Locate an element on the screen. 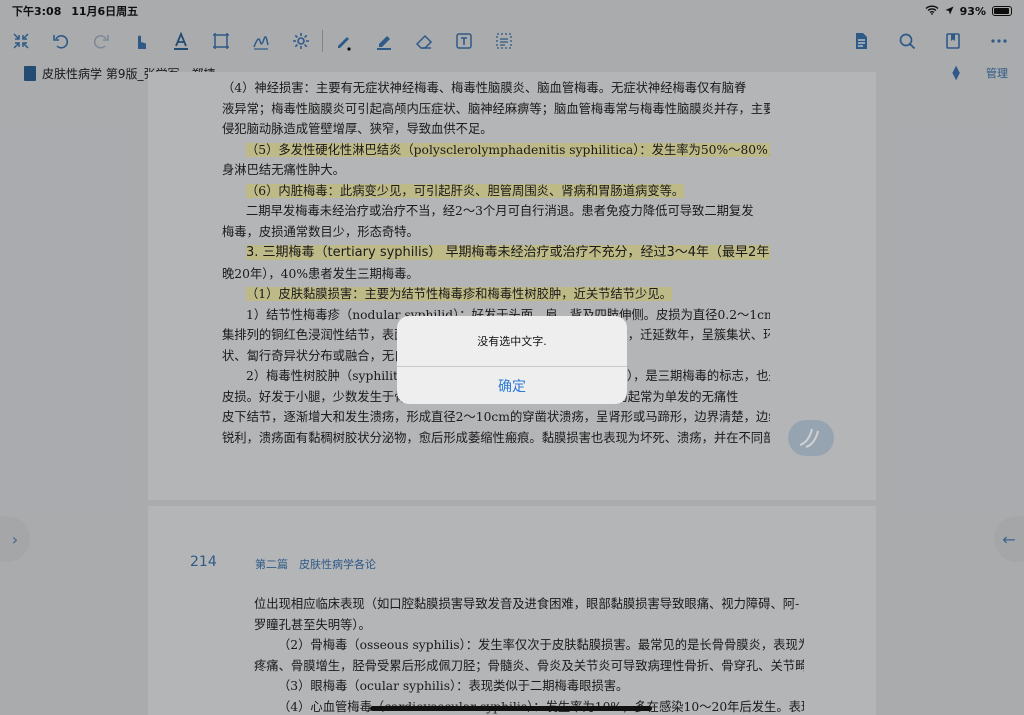 The width and height of the screenshot is (1024, 715). home-indicator is located at coordinates (511, 708).